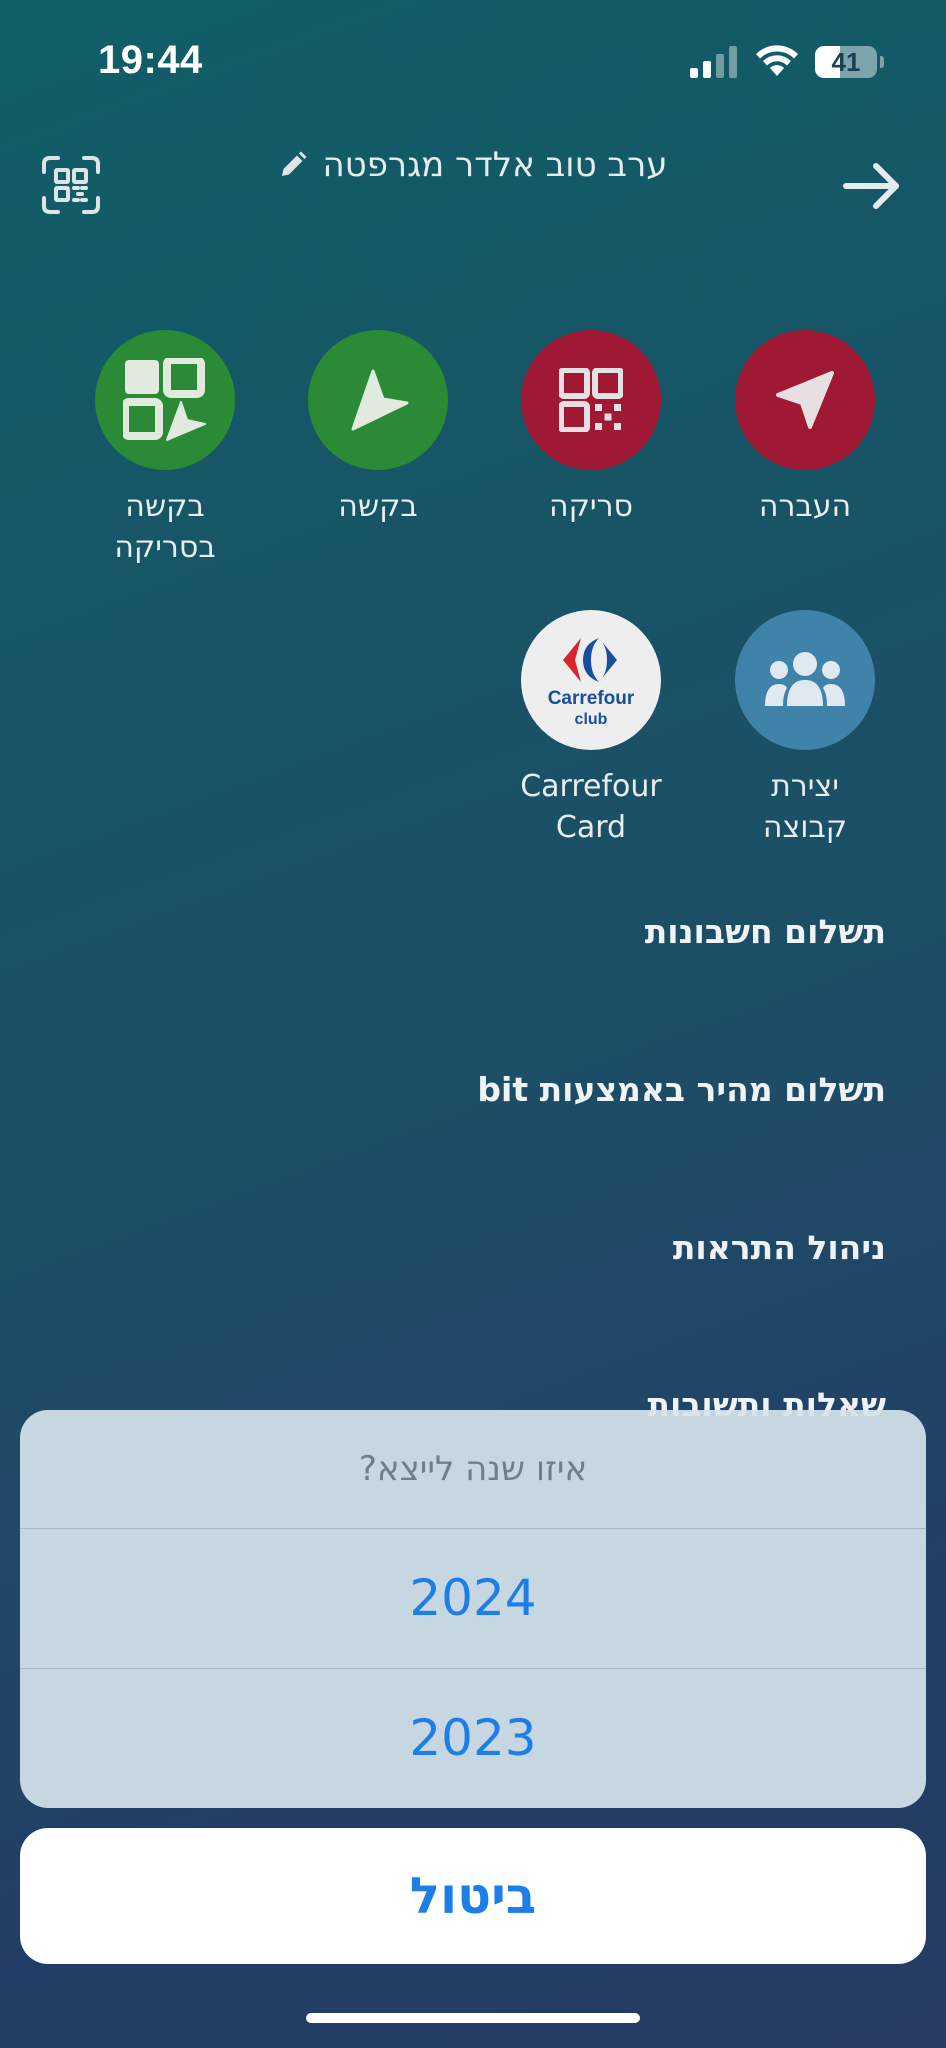 The image size is (946, 2048). I want to click on action-carrefour-card: Carrefour club Carrefour Card, so click(591, 729).